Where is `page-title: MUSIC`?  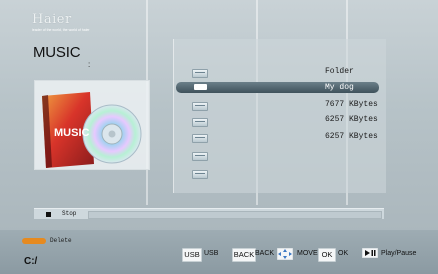
page-title: MUSIC is located at coordinates (57, 52).